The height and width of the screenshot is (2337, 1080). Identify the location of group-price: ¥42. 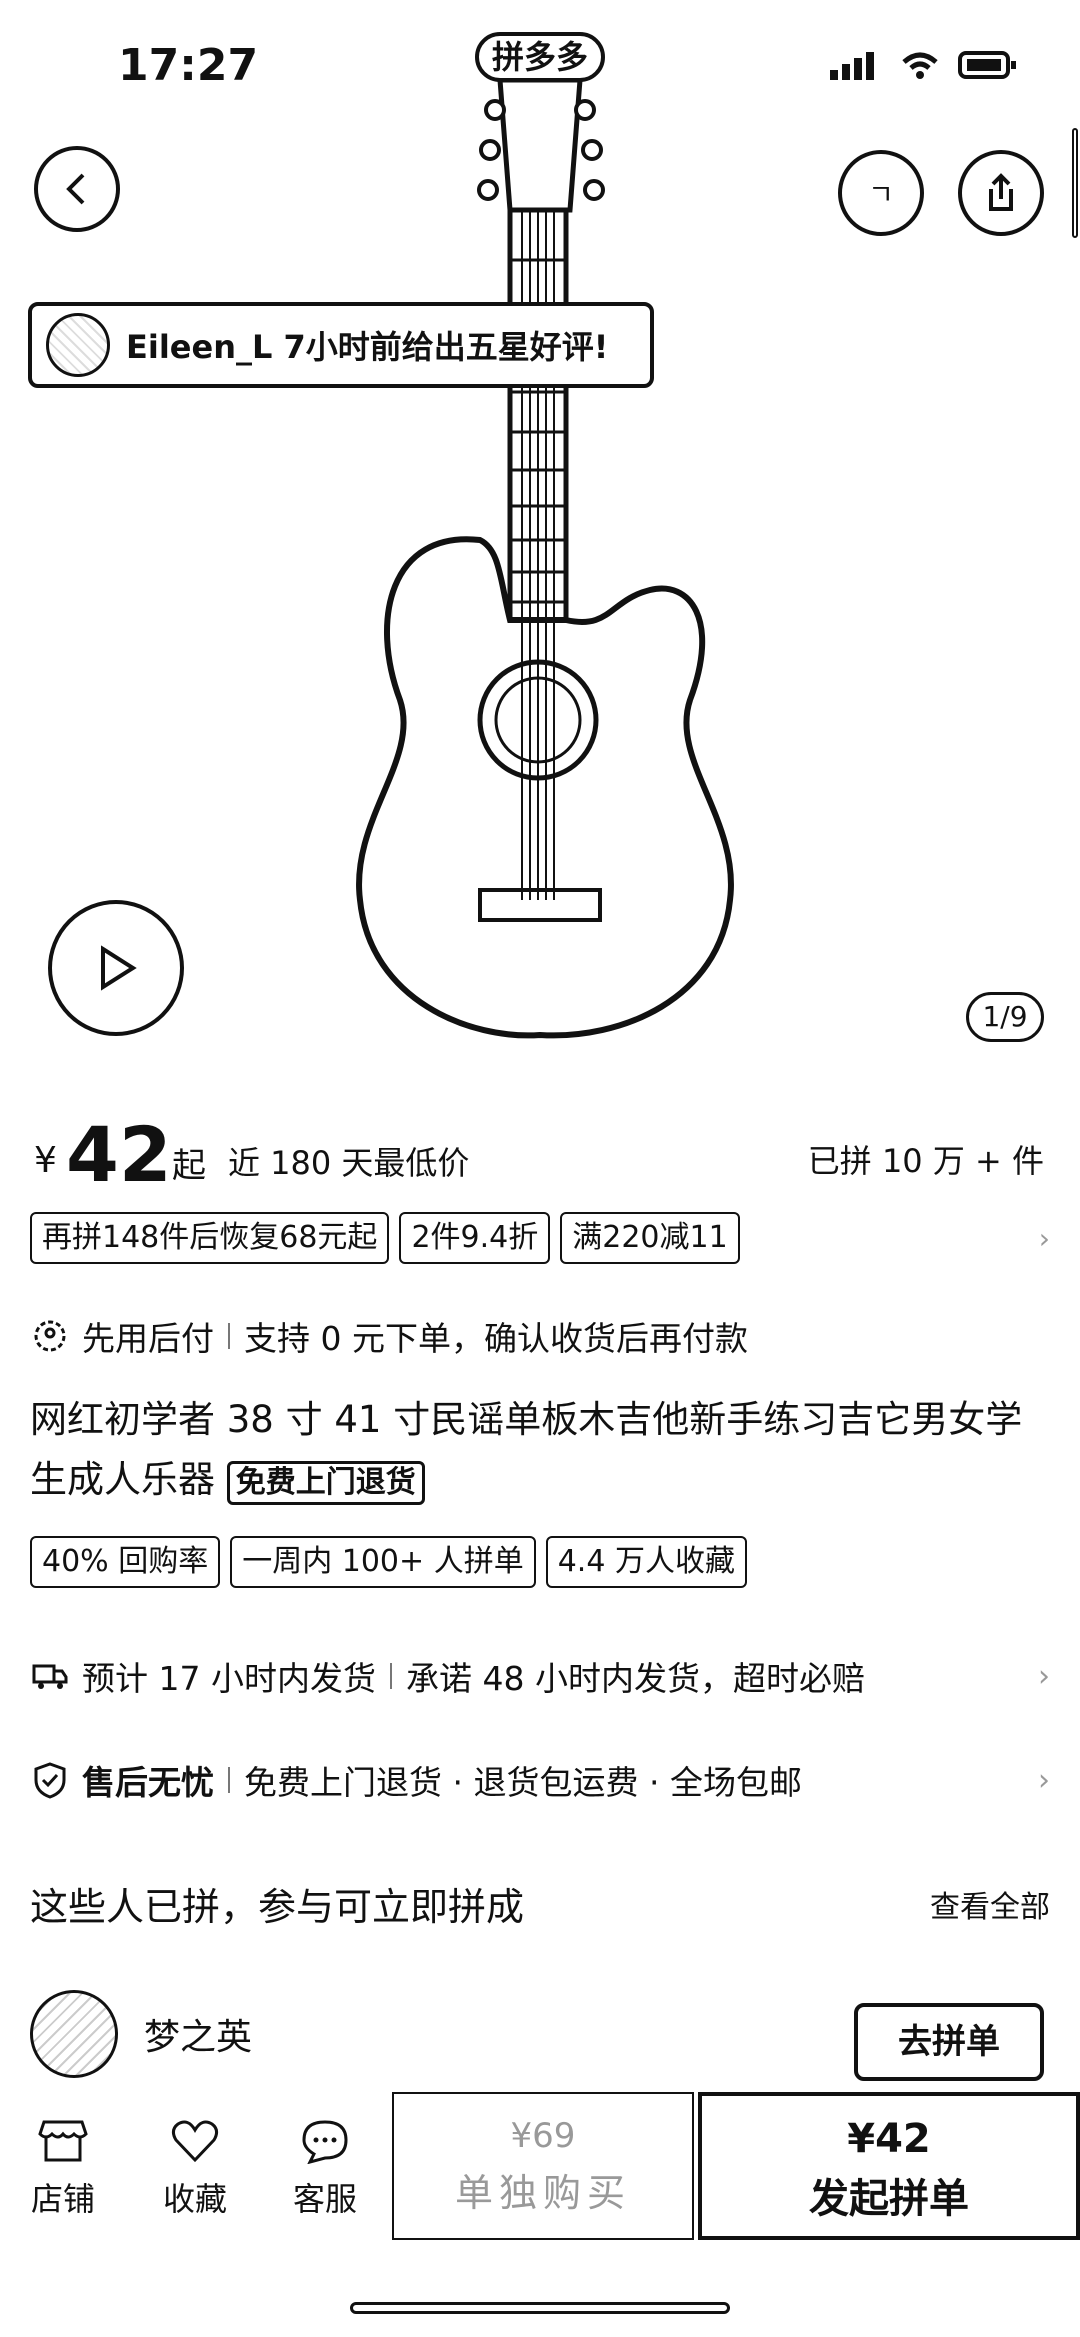
(889, 2139).